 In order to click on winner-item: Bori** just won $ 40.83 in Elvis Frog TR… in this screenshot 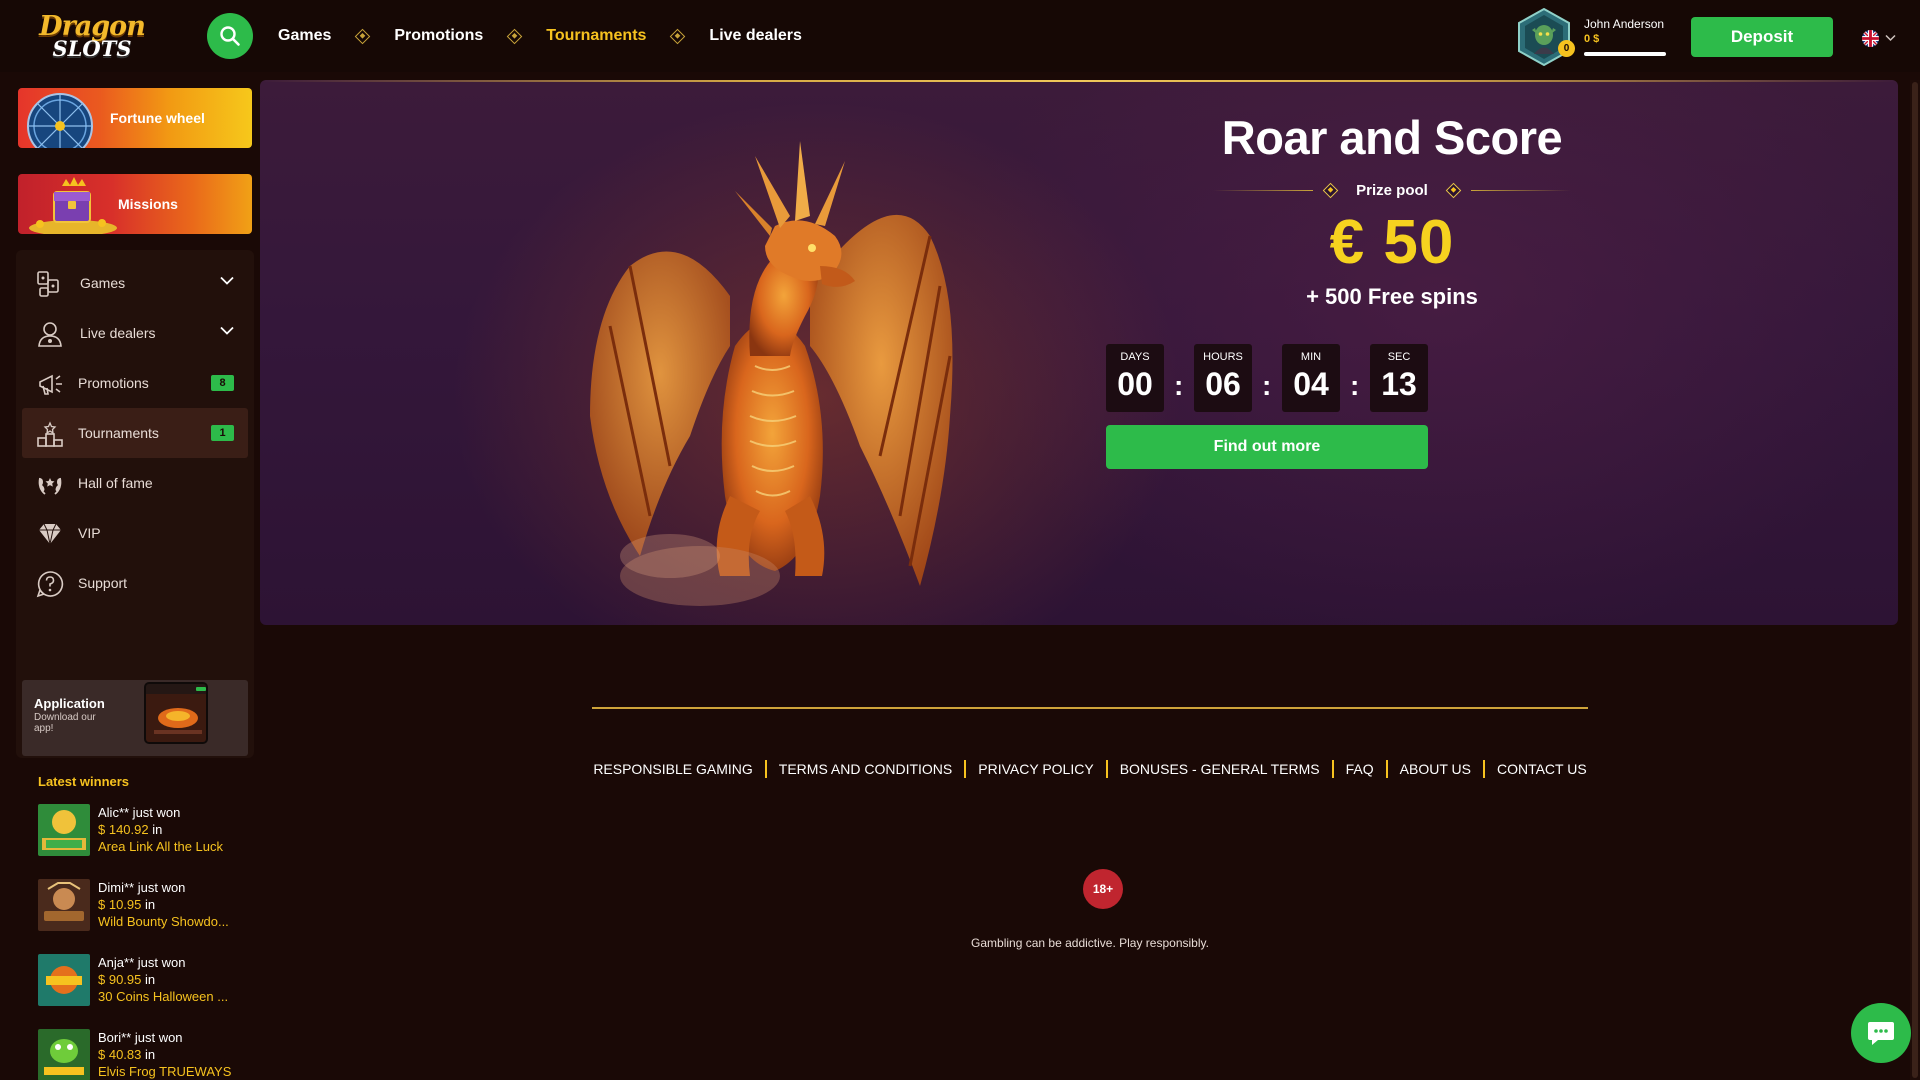, I will do `click(146, 1054)`.